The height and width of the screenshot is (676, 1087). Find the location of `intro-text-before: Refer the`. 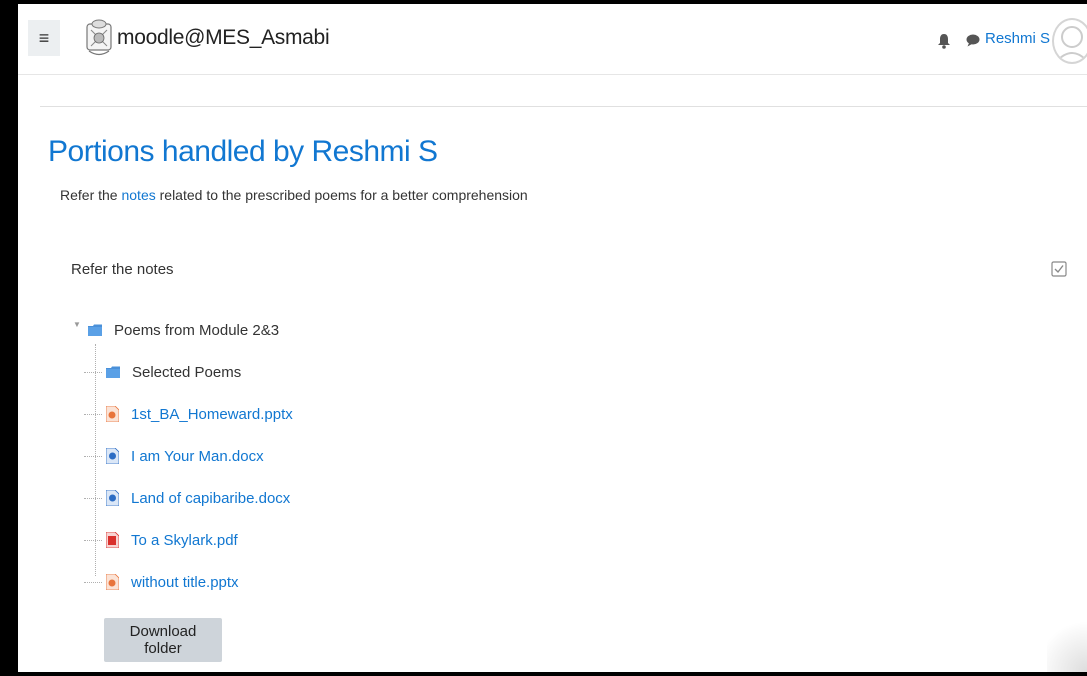

intro-text-before: Refer the is located at coordinates (91, 195).